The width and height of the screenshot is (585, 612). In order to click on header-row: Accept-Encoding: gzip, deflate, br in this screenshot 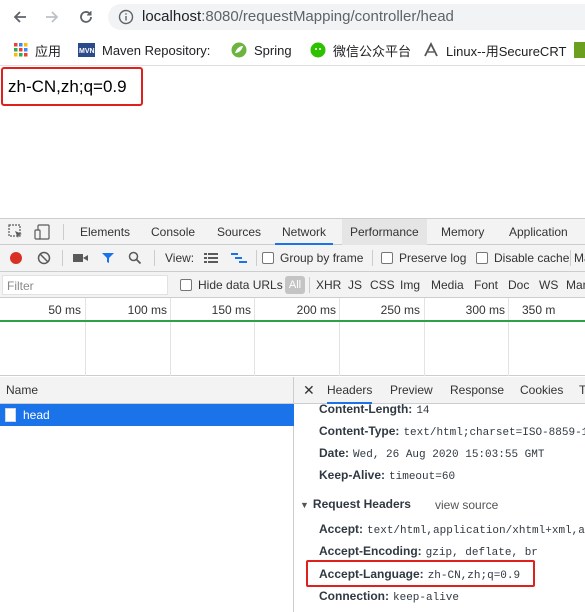, I will do `click(428, 551)`.